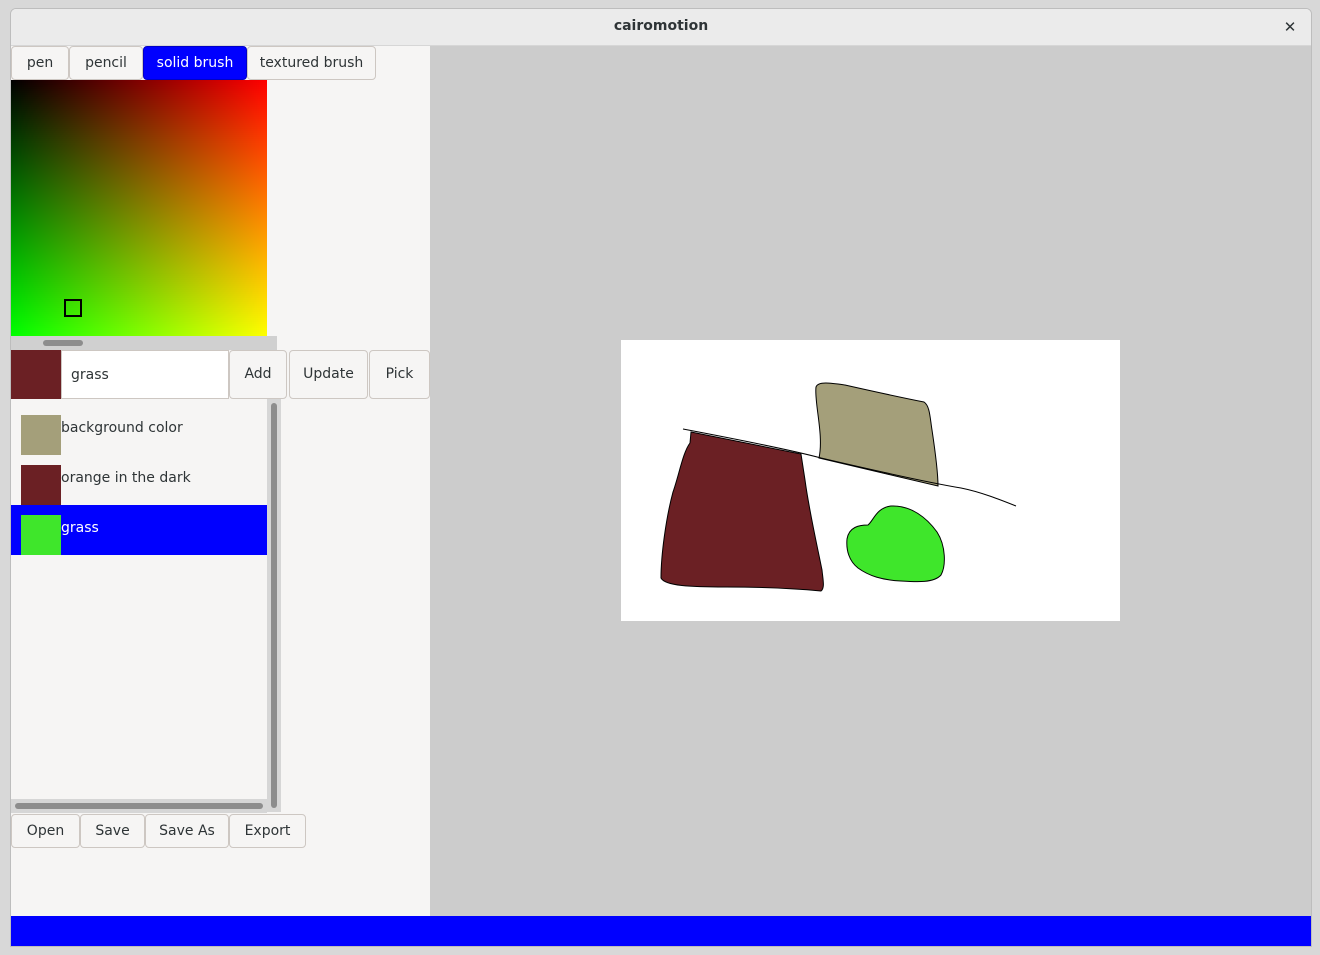 This screenshot has width=1320, height=955. What do you see at coordinates (267, 831) in the screenshot?
I see `export-button: Export` at bounding box center [267, 831].